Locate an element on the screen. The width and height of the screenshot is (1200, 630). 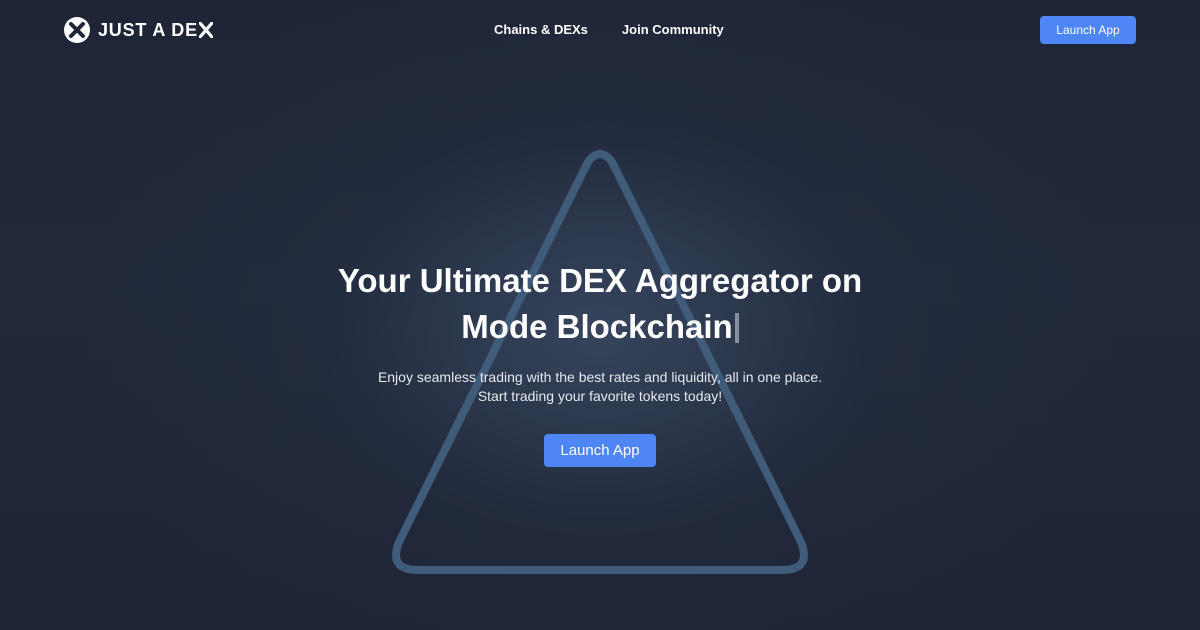
nav-link-chains-dexs: Chains & DEXs is located at coordinates (541, 30).